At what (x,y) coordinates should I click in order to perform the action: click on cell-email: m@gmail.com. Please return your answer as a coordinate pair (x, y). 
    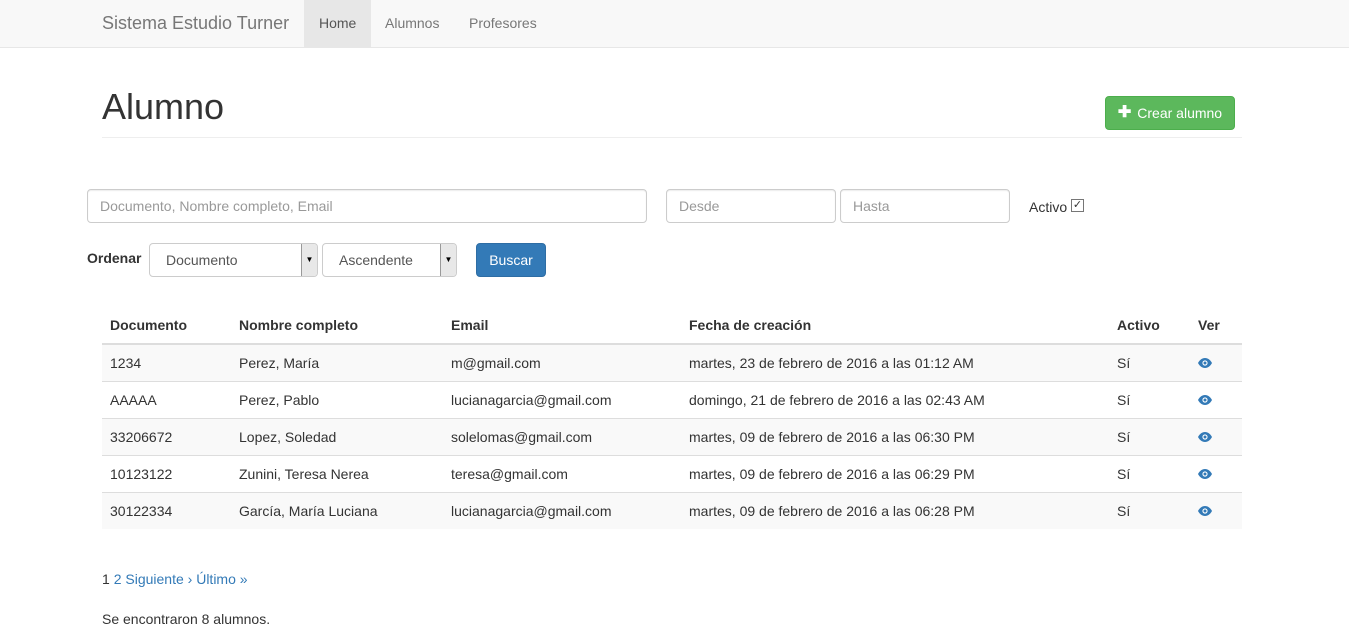
    Looking at the image, I should click on (562, 362).